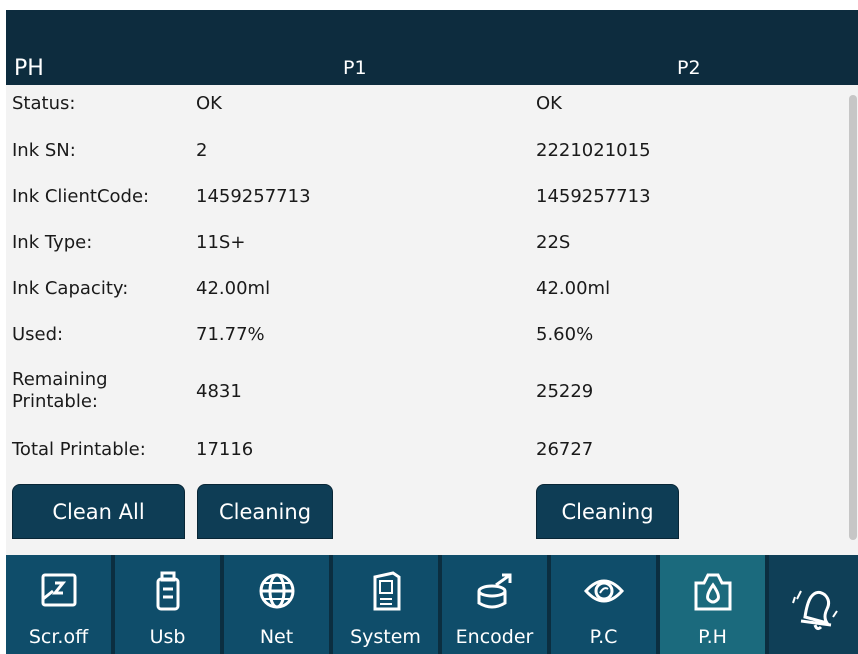 The height and width of the screenshot is (654, 858). Describe the element at coordinates (58, 637) in the screenshot. I see `tab-label: Scr.off` at that location.